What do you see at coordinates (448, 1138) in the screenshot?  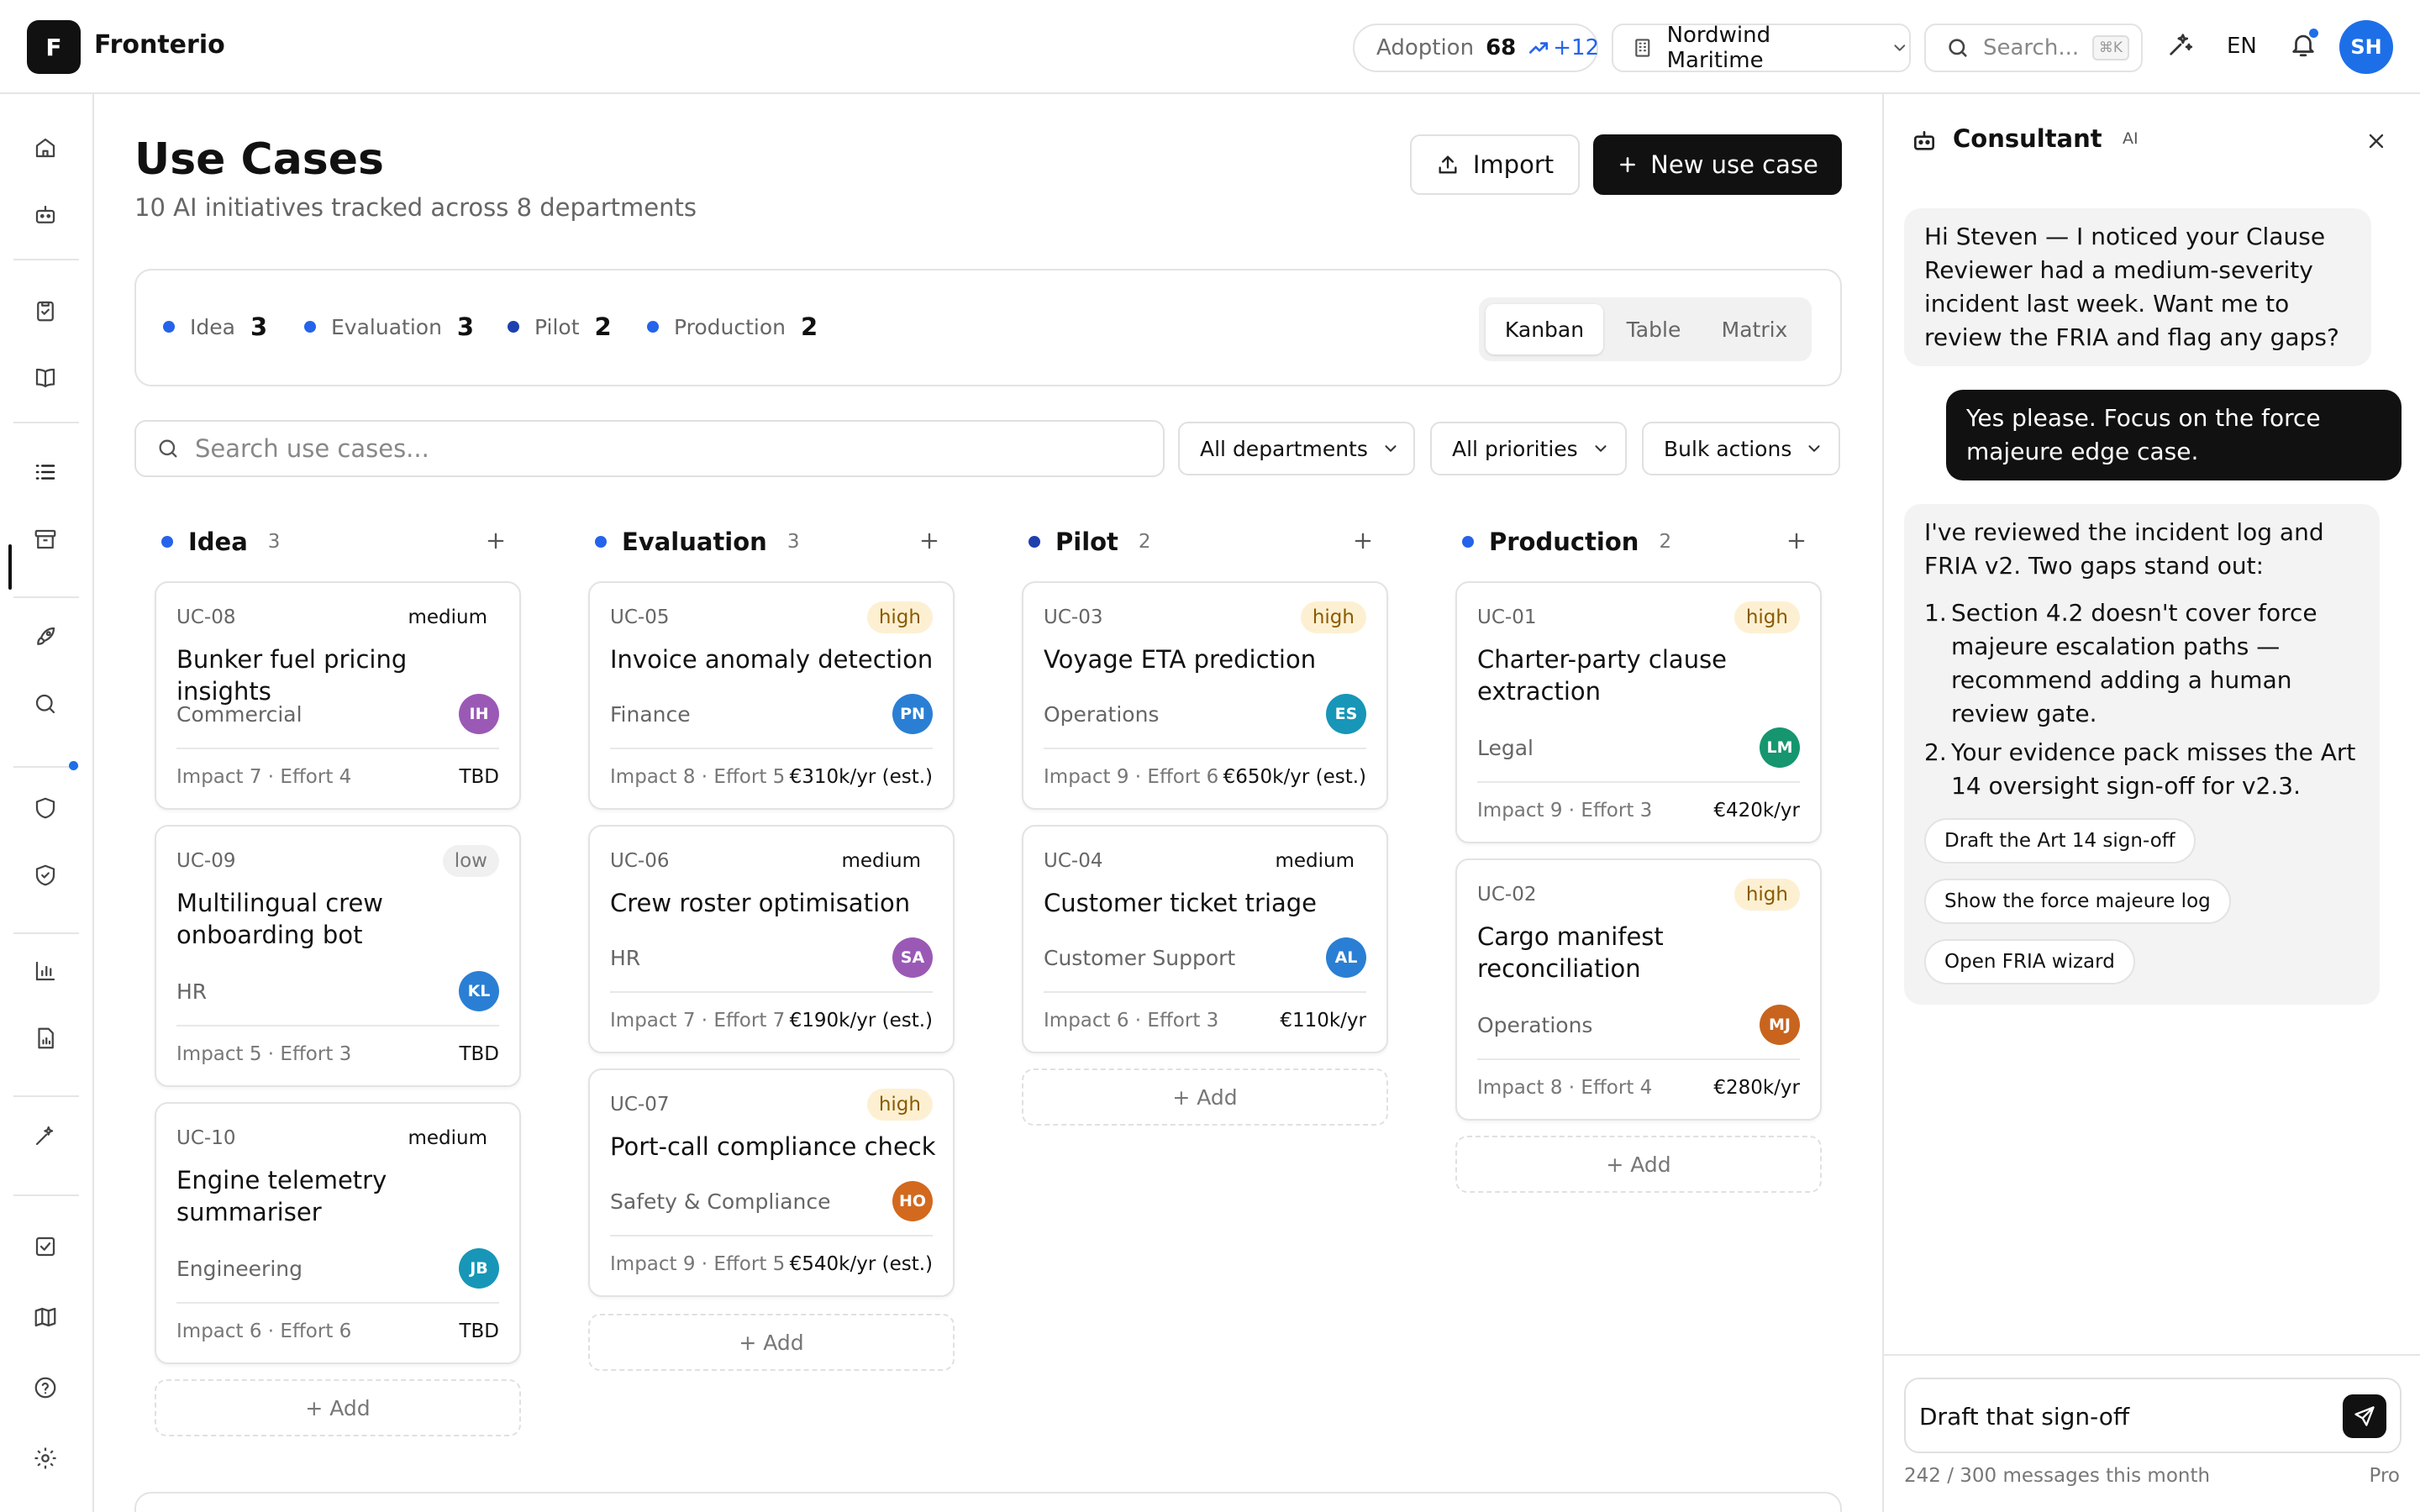 I see `priority-badge: medium` at bounding box center [448, 1138].